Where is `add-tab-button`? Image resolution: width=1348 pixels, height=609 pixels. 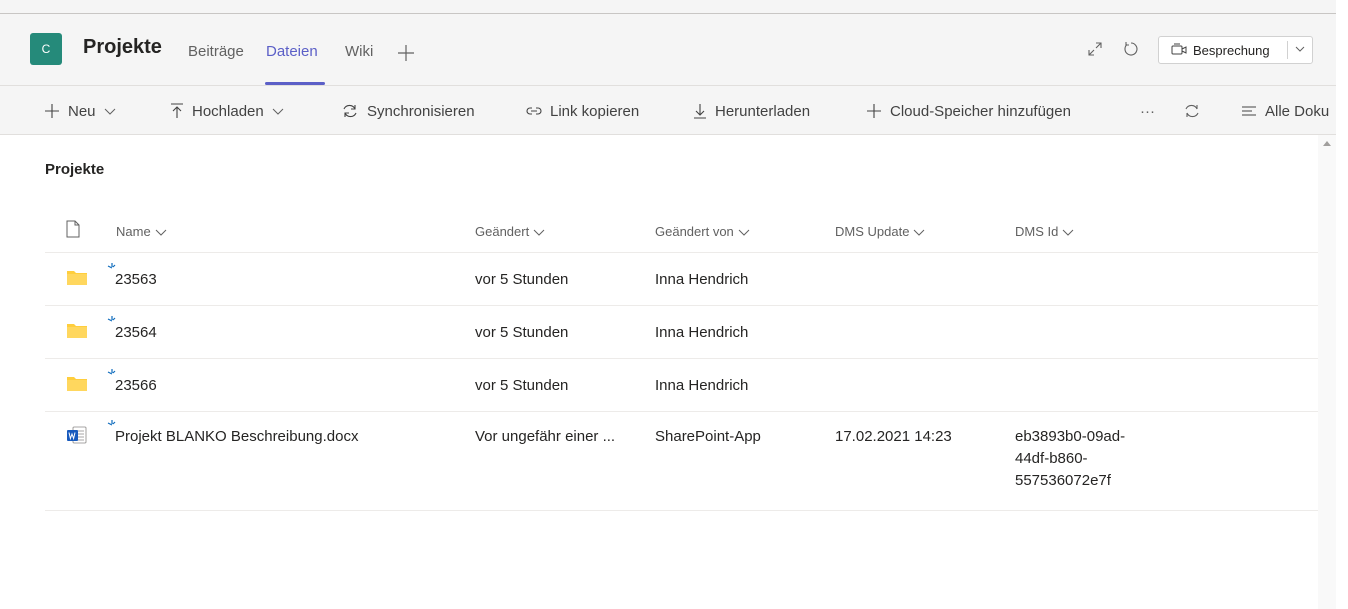 add-tab-button is located at coordinates (406, 52).